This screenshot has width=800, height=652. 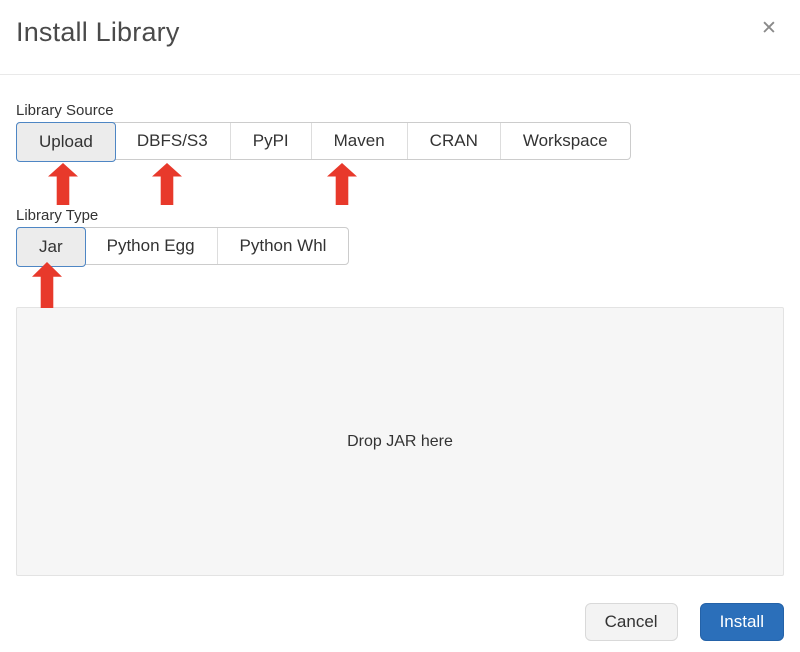 I want to click on page-title: Install Library, so click(x=98, y=32).